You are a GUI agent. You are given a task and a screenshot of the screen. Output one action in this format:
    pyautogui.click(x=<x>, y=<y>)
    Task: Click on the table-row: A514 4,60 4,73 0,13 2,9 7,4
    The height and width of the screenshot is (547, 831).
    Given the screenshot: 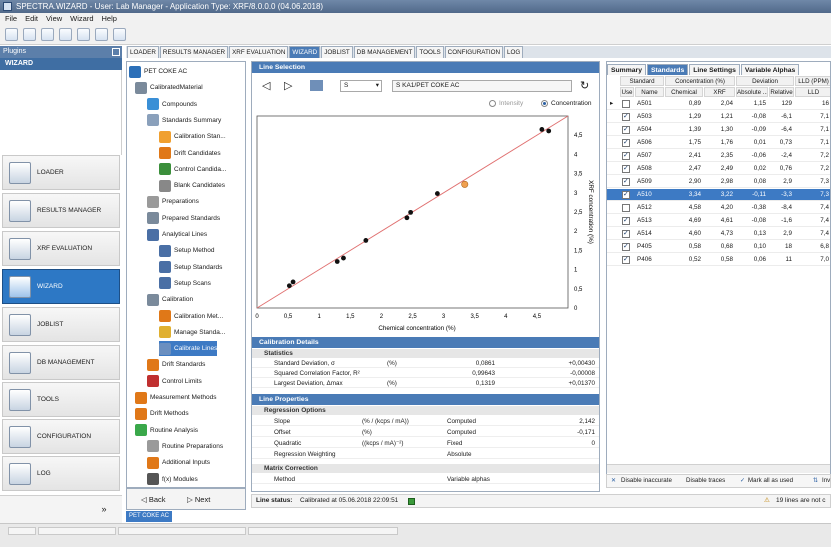 What is the action you would take?
    pyautogui.click(x=718, y=234)
    